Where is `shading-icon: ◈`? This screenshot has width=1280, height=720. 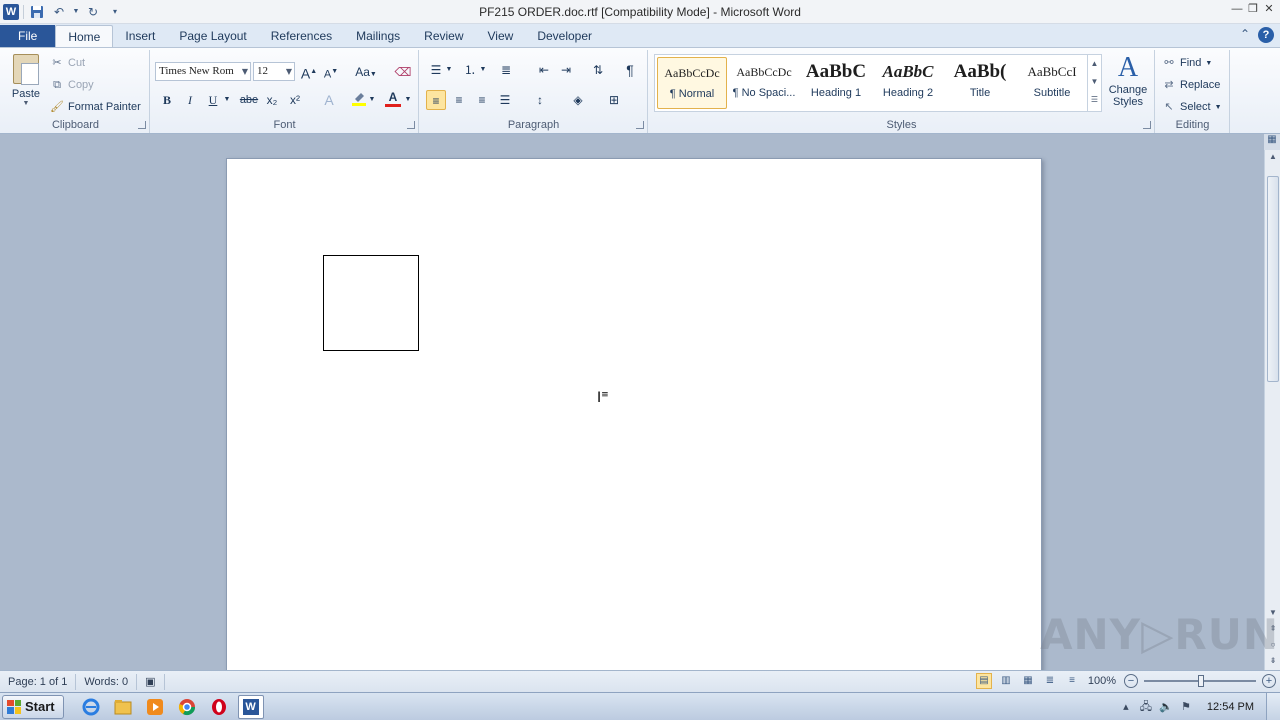
shading-icon: ◈ is located at coordinates (578, 100).